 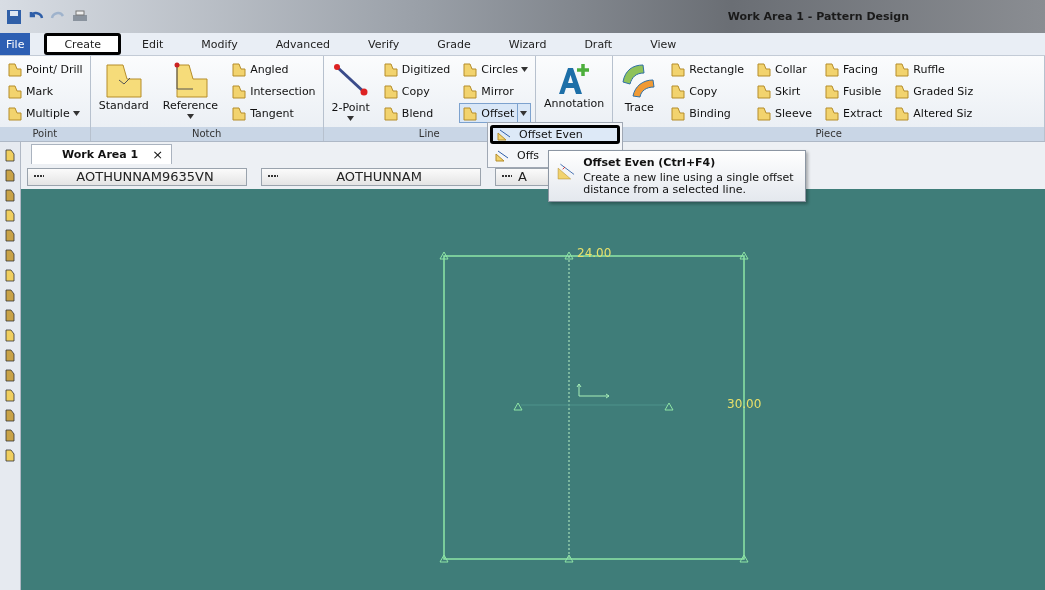 I want to click on window-title: Work Area 1 - Pattern Design, so click(x=818, y=16).